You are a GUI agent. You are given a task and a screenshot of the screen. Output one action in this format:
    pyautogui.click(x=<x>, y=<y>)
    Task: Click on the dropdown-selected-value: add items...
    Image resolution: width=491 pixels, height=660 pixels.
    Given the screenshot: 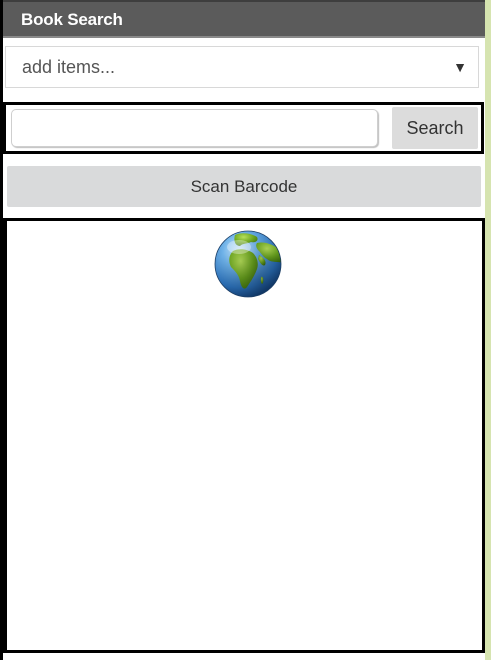 What is the action you would take?
    pyautogui.click(x=69, y=67)
    